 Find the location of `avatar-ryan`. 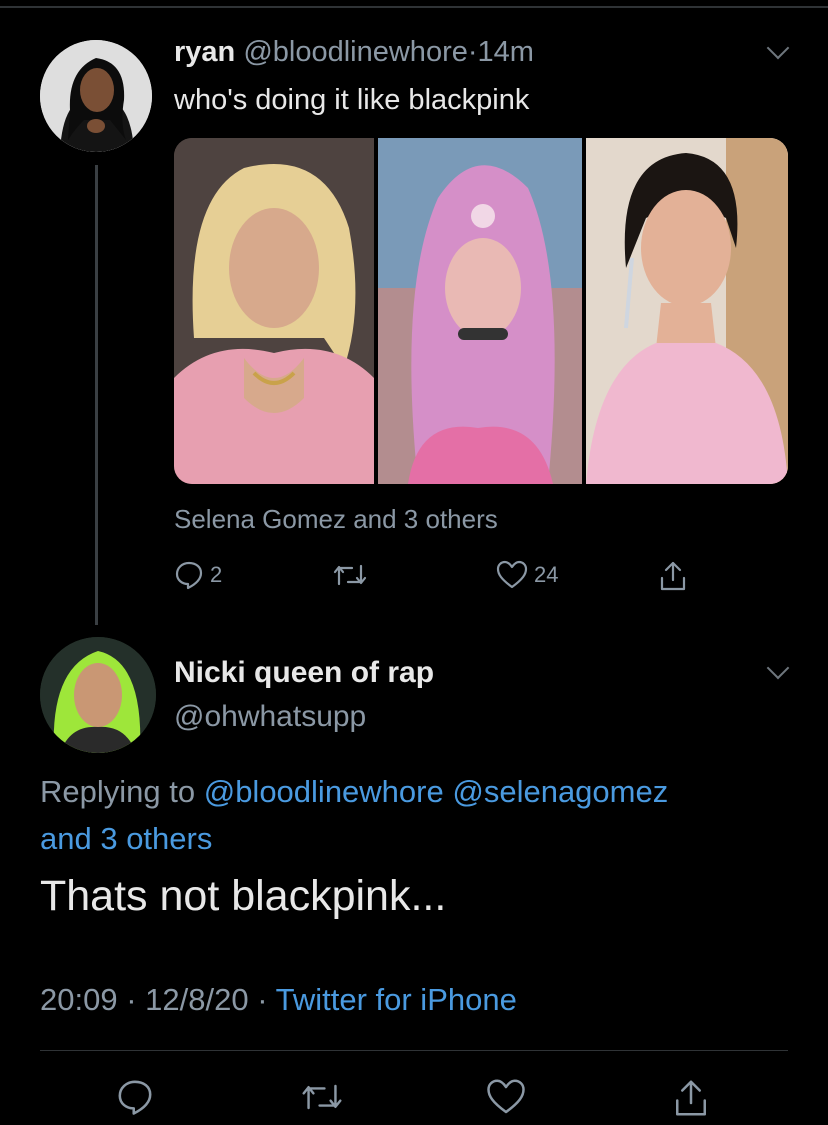

avatar-ryan is located at coordinates (96, 96).